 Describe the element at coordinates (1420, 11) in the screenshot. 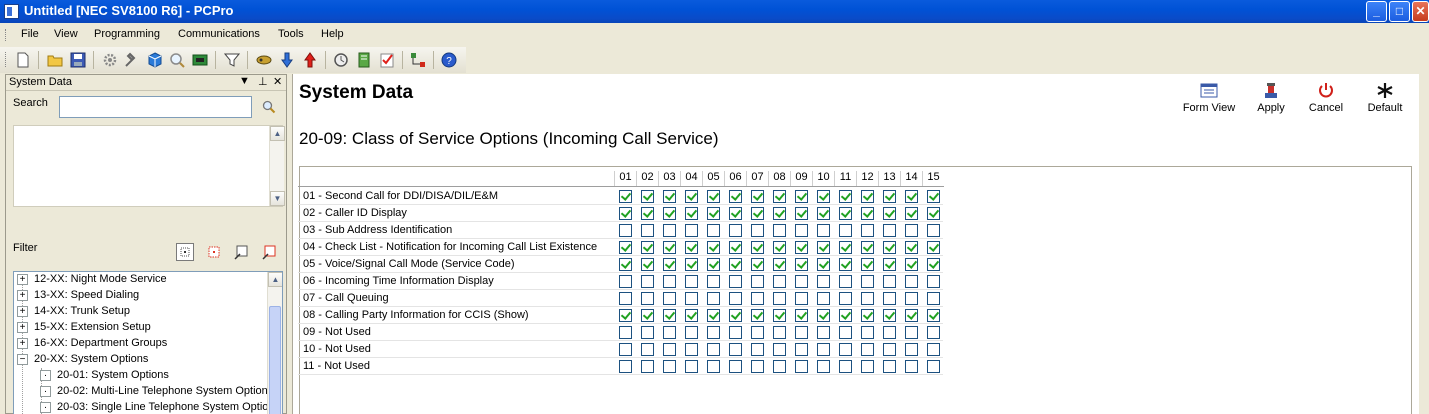

I see `close-button: ✕` at that location.